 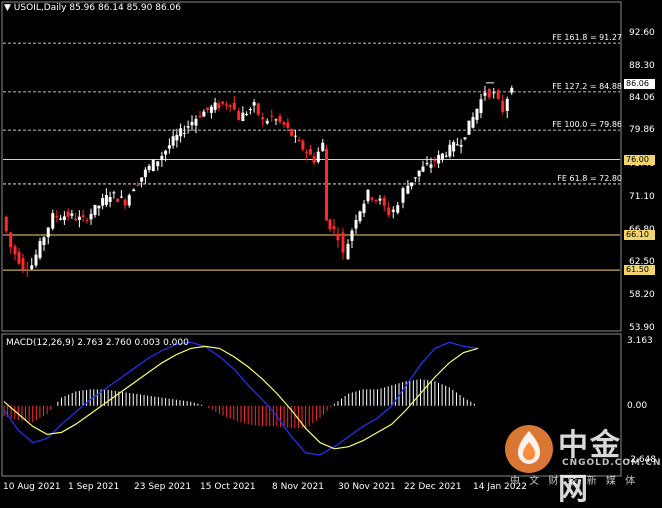 I want to click on price-axis-label: 84.06, so click(x=642, y=98).